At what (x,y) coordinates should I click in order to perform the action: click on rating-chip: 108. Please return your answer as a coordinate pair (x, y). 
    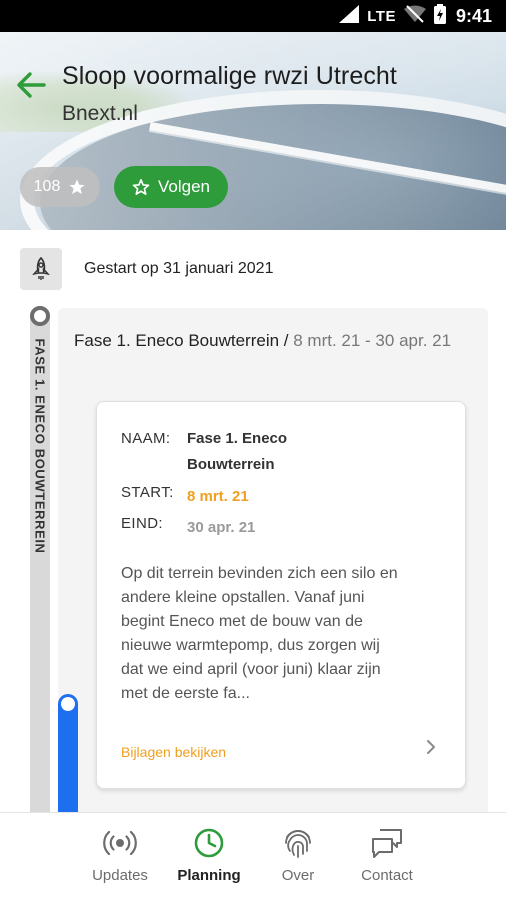
    Looking at the image, I should click on (60, 187).